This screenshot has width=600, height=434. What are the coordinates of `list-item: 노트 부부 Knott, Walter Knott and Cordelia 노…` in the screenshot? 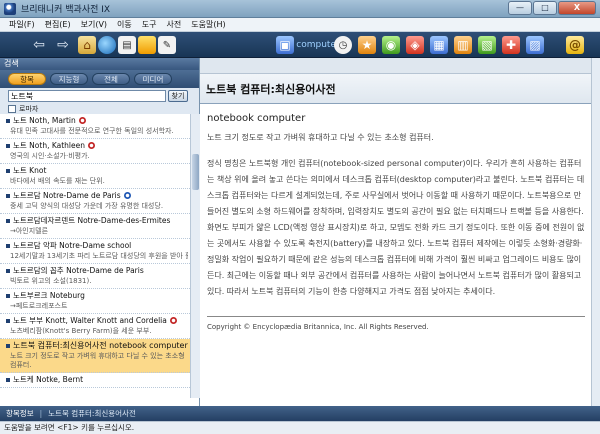 It's located at (95, 326).